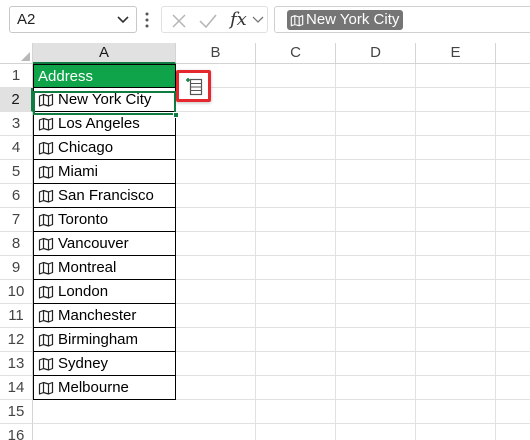  What do you see at coordinates (16, 432) in the screenshot?
I see `row-header: 16` at bounding box center [16, 432].